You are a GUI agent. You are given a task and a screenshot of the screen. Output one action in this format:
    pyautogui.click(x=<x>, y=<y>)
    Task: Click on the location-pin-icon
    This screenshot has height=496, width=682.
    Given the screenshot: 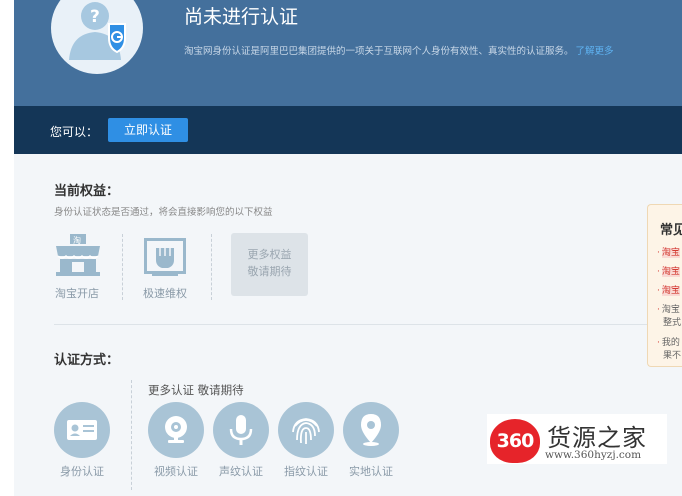 What is the action you would take?
    pyautogui.click(x=371, y=430)
    